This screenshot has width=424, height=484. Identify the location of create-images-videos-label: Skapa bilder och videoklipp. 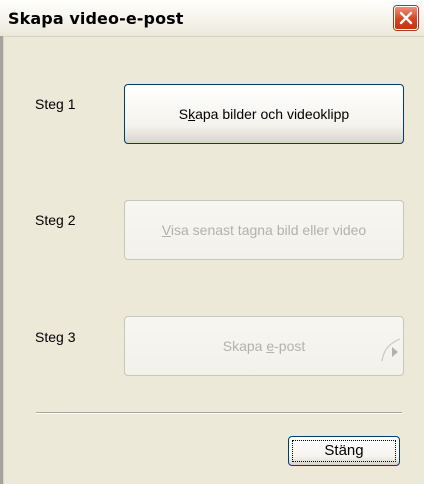
(264, 114).